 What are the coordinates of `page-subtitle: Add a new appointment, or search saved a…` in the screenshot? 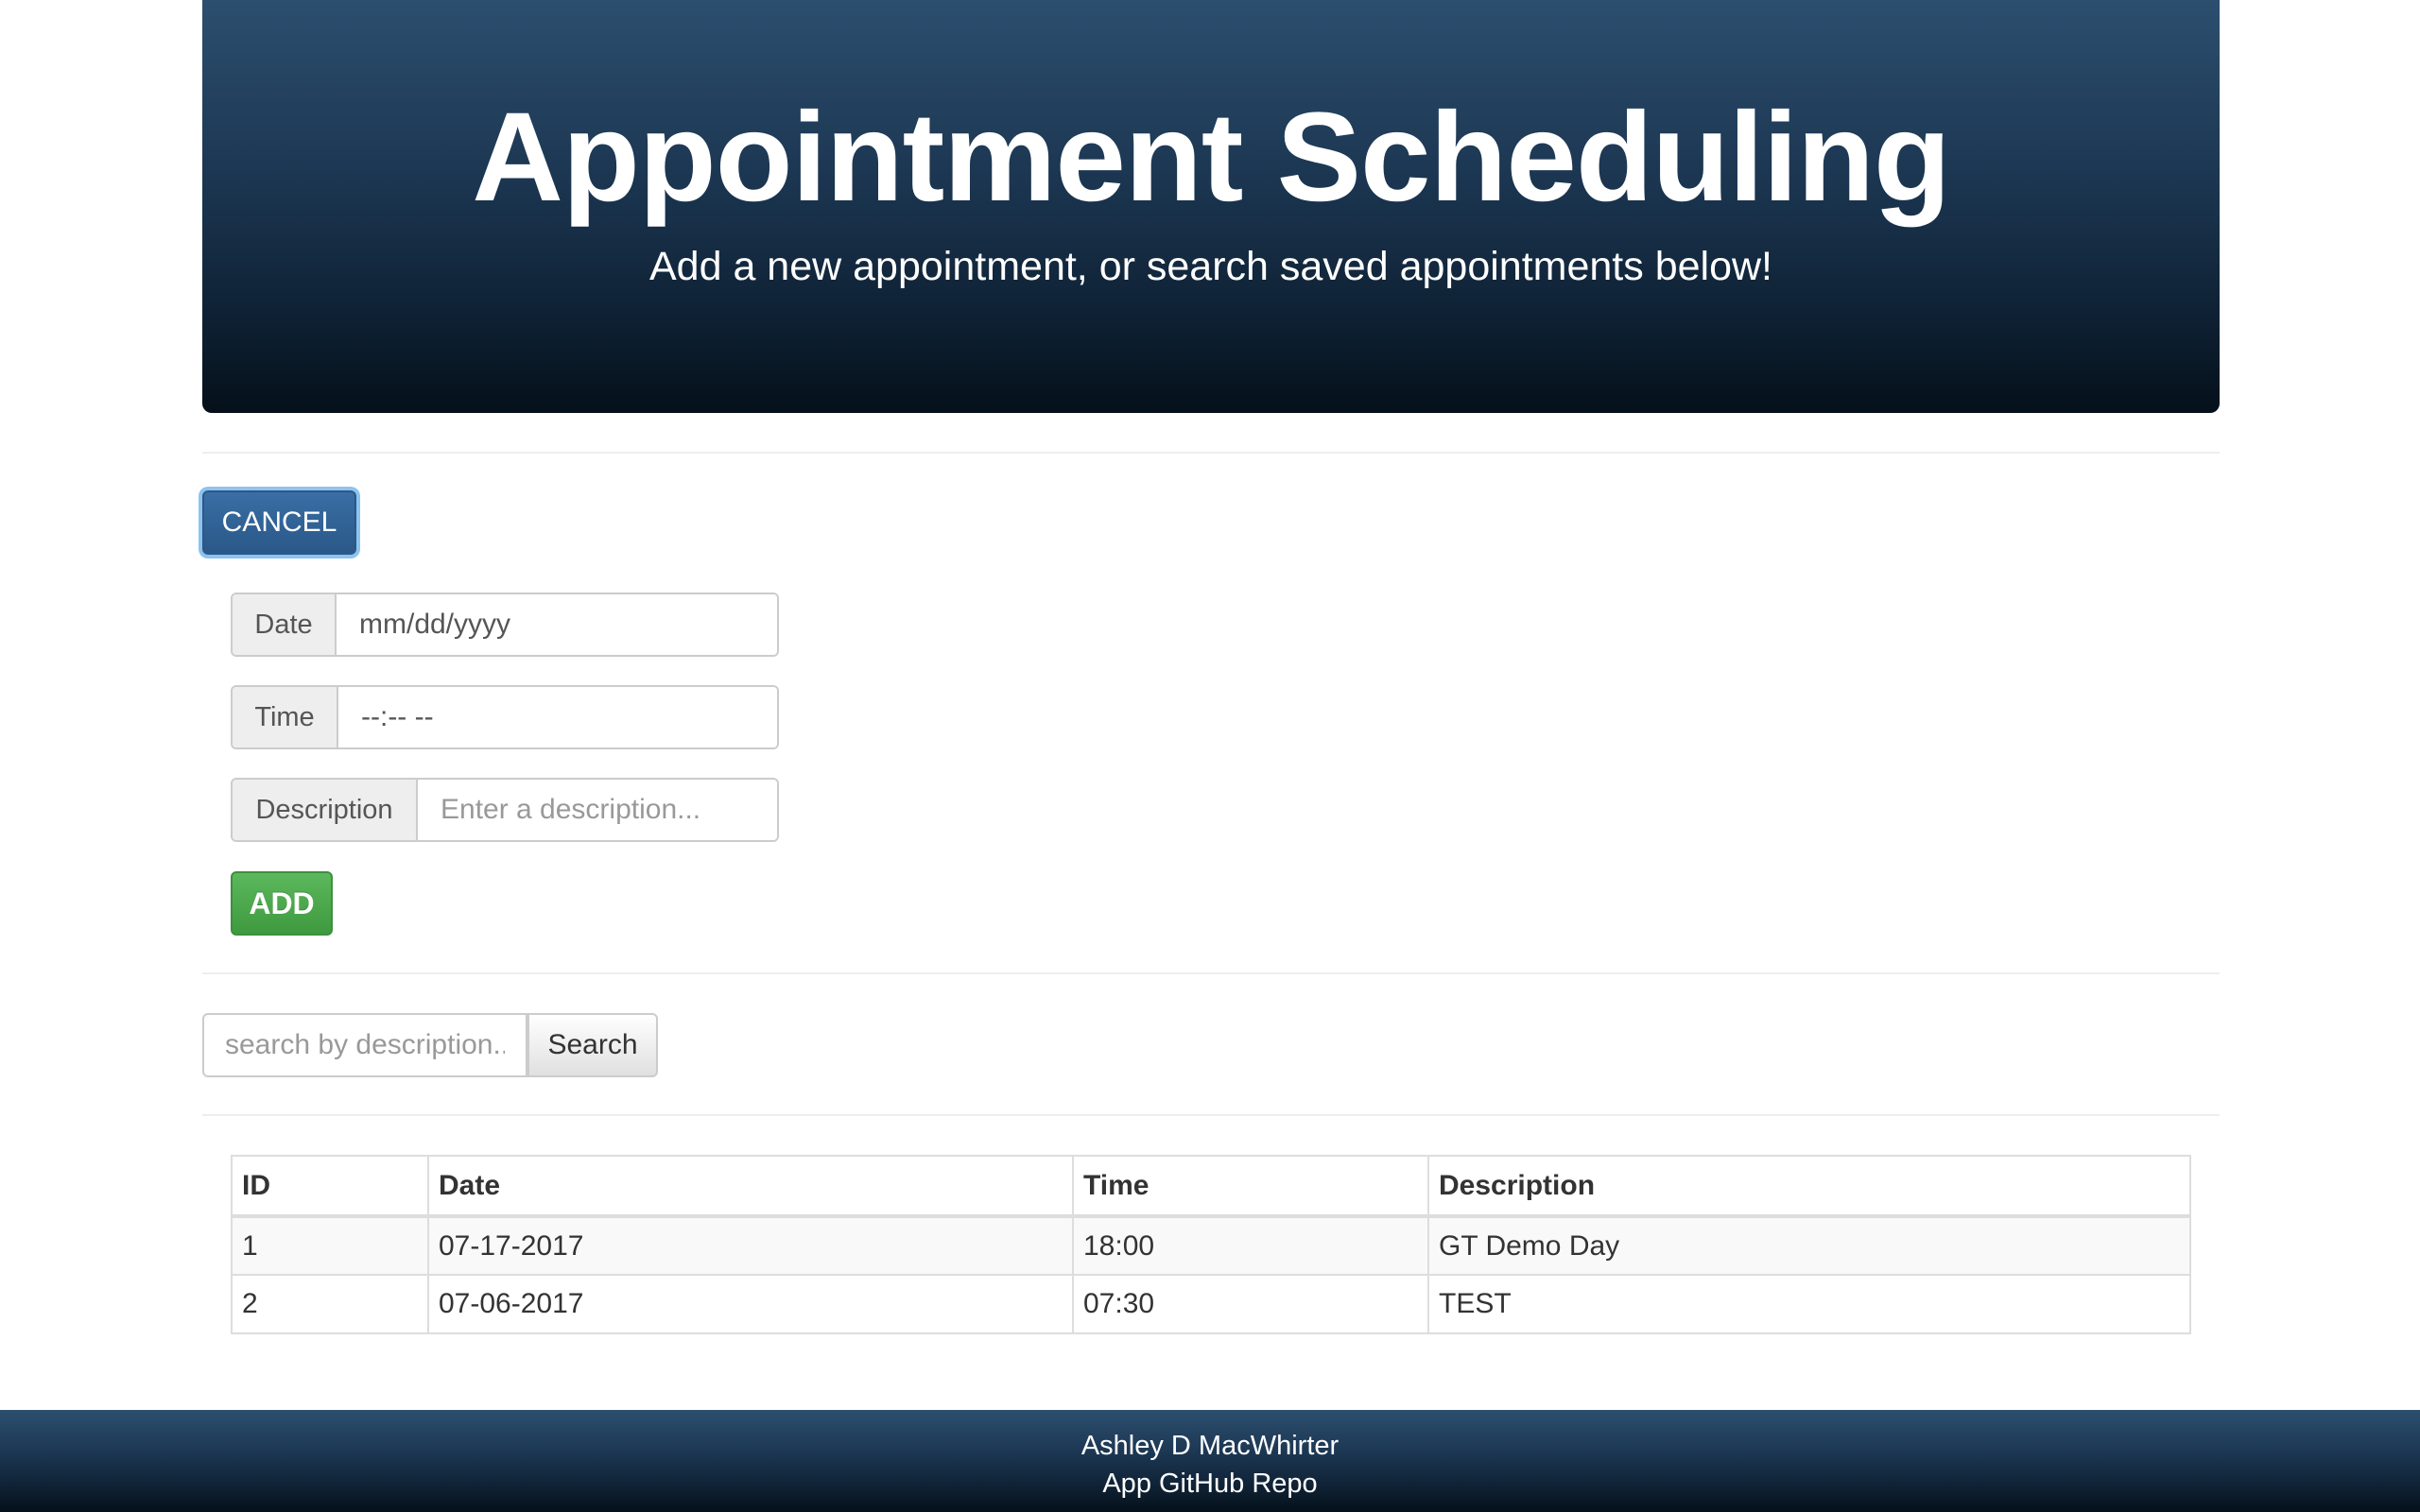 It's located at (1210, 266).